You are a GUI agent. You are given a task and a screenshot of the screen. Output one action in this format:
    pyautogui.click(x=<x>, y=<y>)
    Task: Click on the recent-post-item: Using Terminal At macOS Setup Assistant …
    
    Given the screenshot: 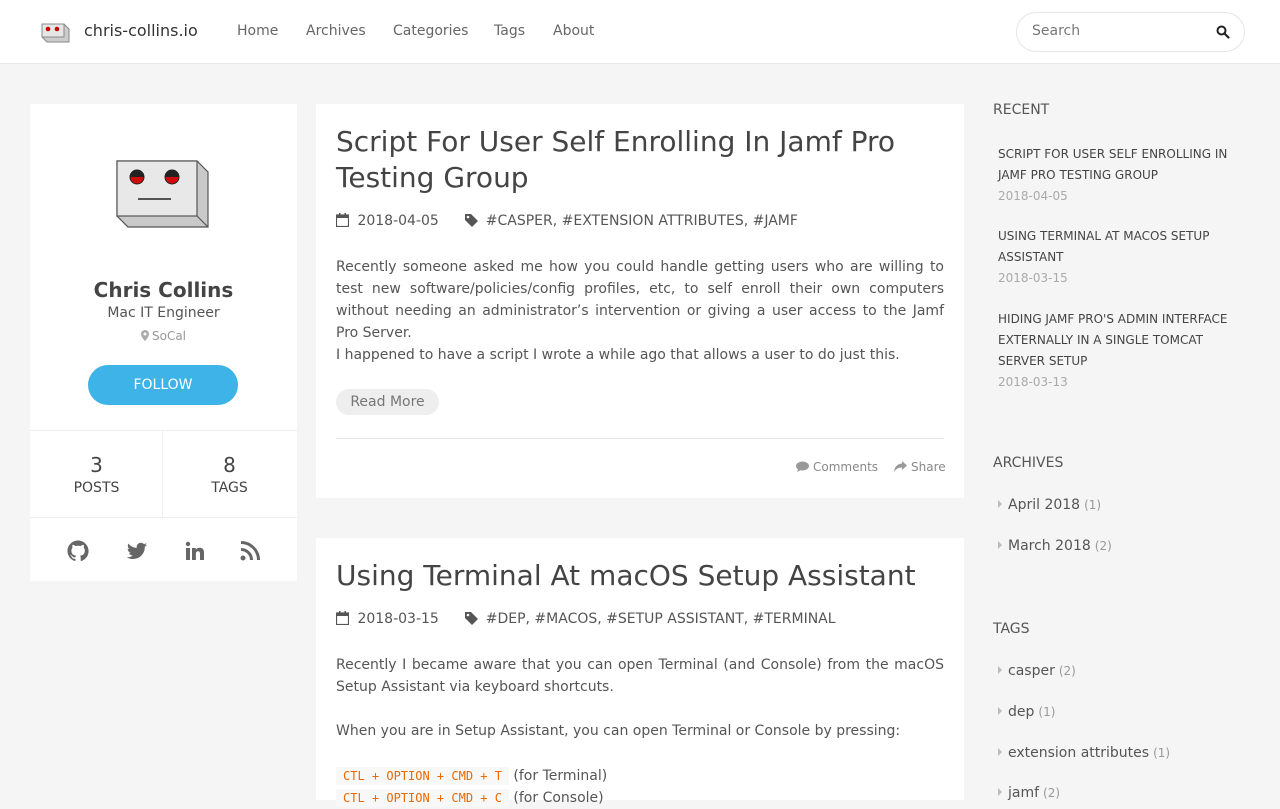 What is the action you would take?
    pyautogui.click(x=1118, y=257)
    